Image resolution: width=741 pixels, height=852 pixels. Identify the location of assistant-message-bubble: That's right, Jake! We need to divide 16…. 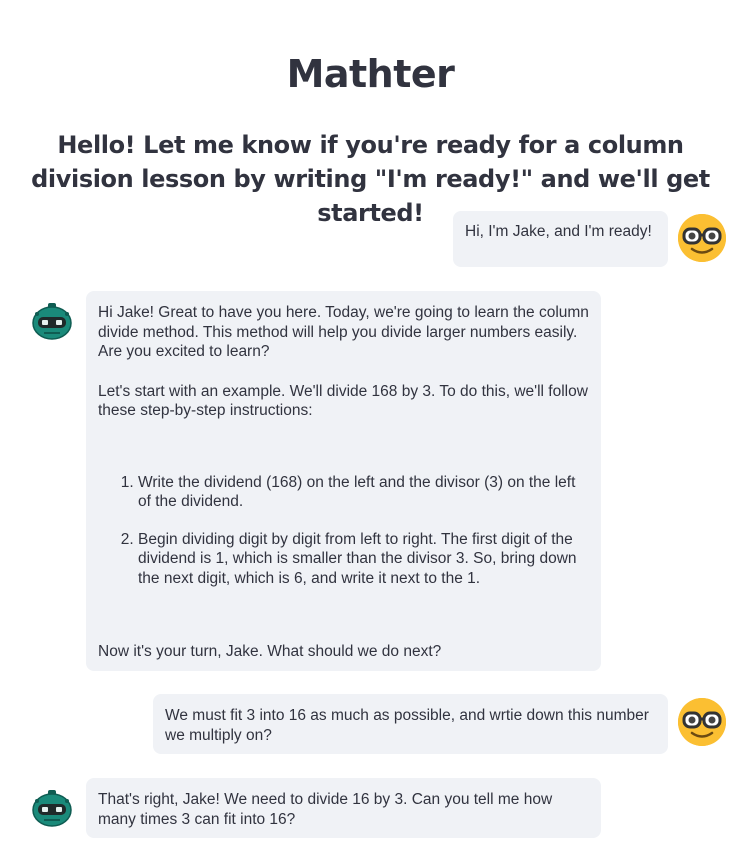
(343, 808).